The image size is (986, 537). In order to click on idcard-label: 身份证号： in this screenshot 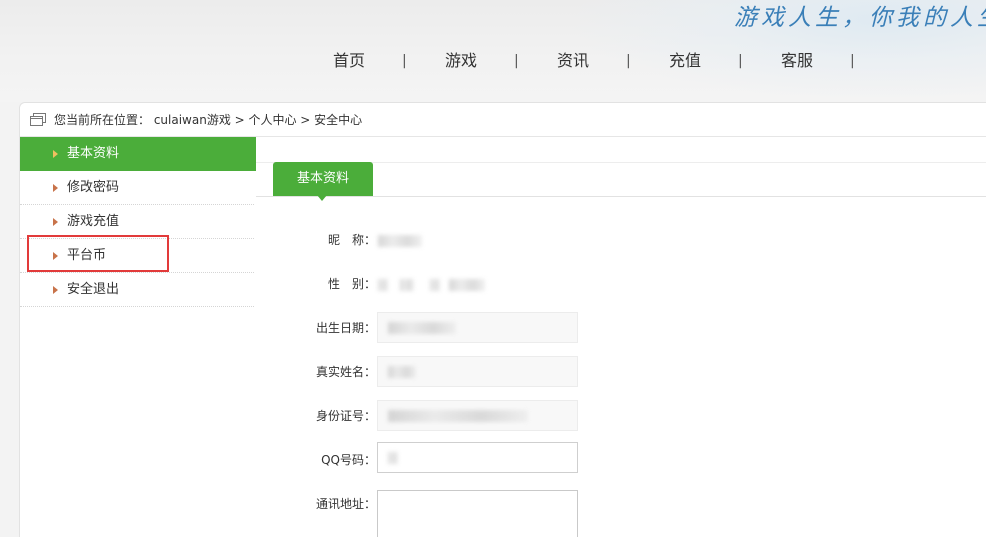, I will do `click(345, 416)`.